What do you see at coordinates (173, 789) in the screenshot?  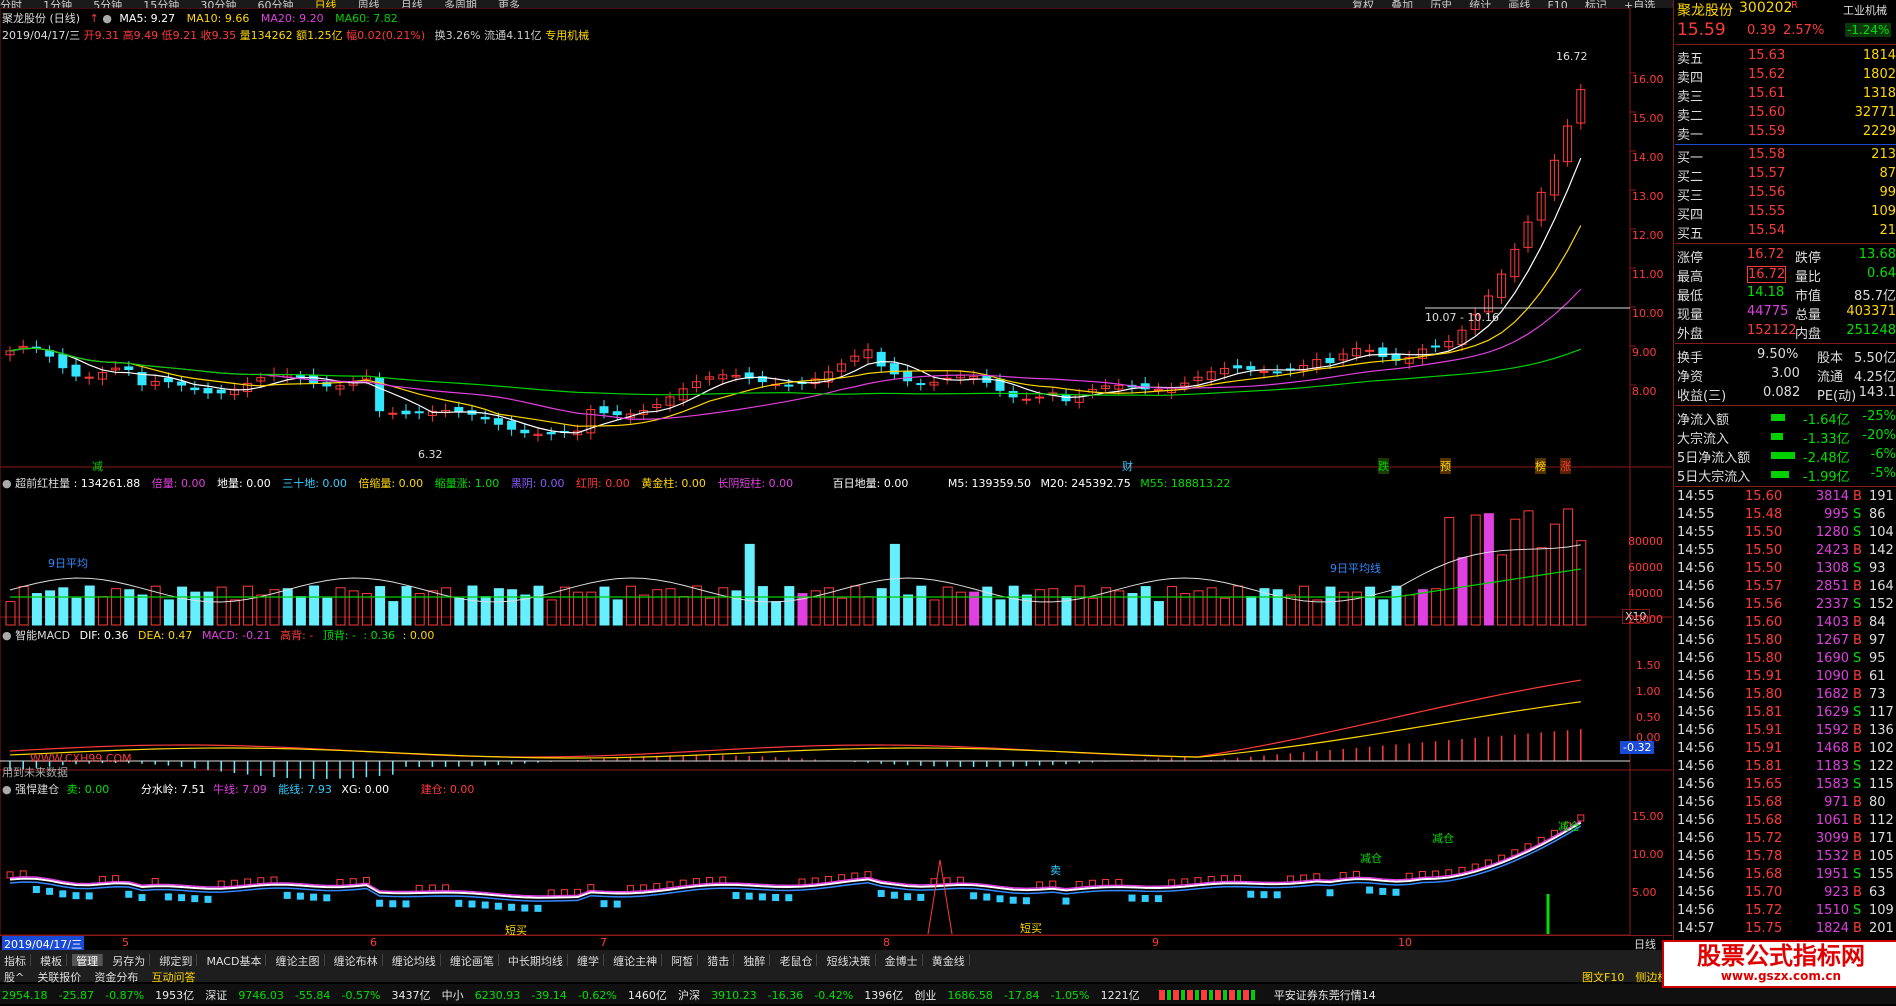 I see `jc-fsl: 分水岭: 7.51` at bounding box center [173, 789].